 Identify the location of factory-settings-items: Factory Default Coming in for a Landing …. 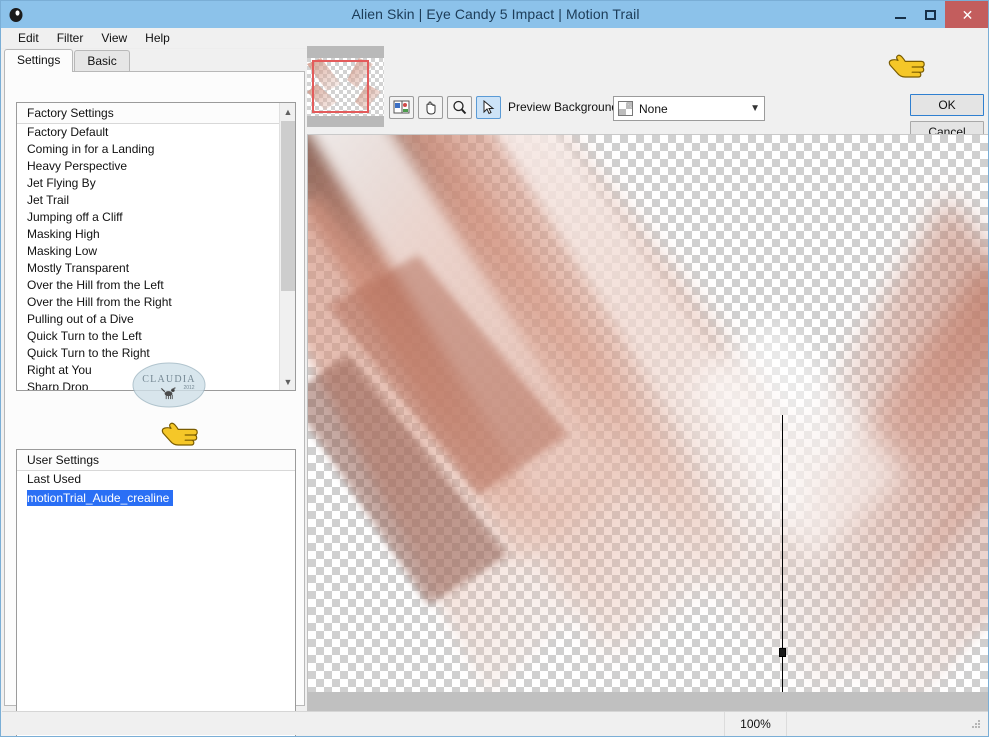
(156, 257).